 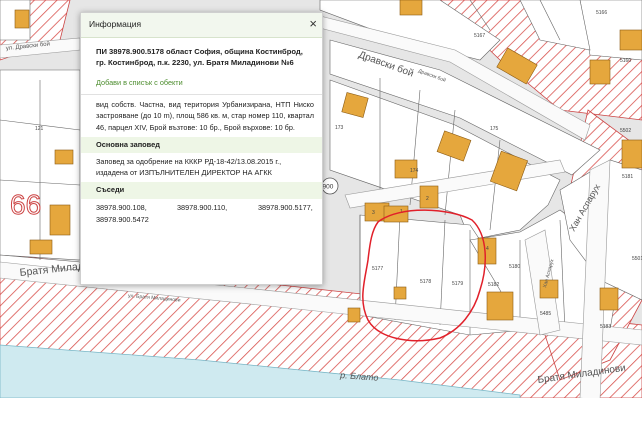 What do you see at coordinates (290, 208) in the screenshot?
I see `neighbor-link: 38978.900.5177,` at bounding box center [290, 208].